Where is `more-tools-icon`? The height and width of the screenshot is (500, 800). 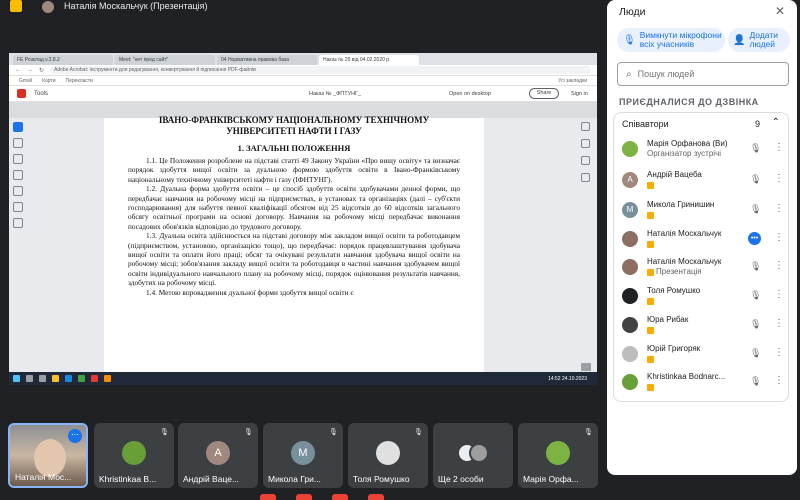 more-tools-icon is located at coordinates (18, 223).